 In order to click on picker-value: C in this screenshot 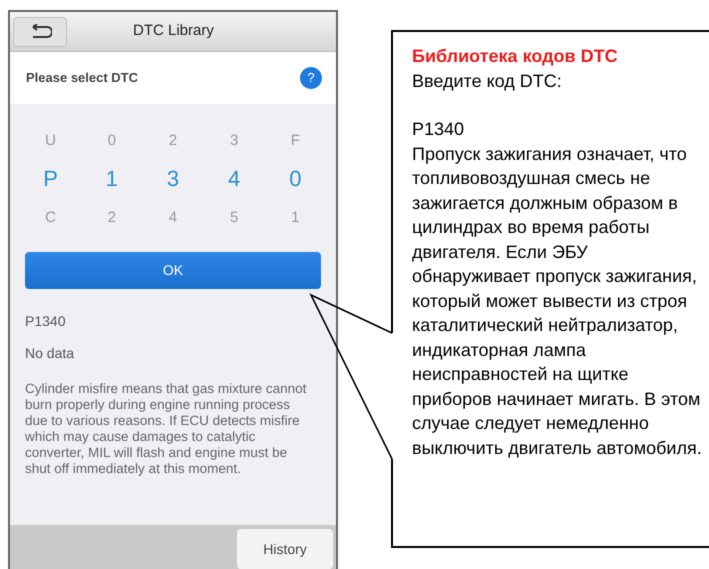, I will do `click(50, 217)`.